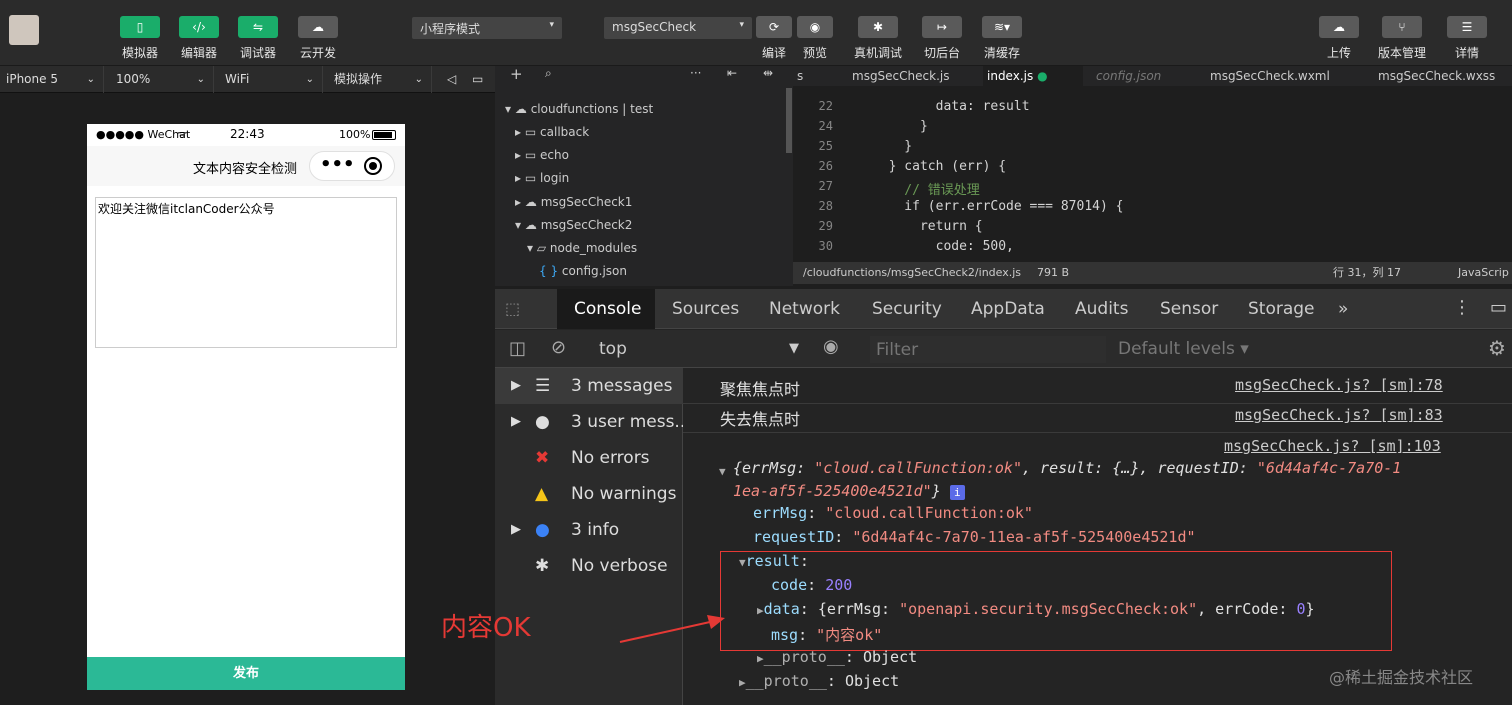 Image resolution: width=1512 pixels, height=705 pixels. I want to click on publish-button: 发布, so click(246, 673).